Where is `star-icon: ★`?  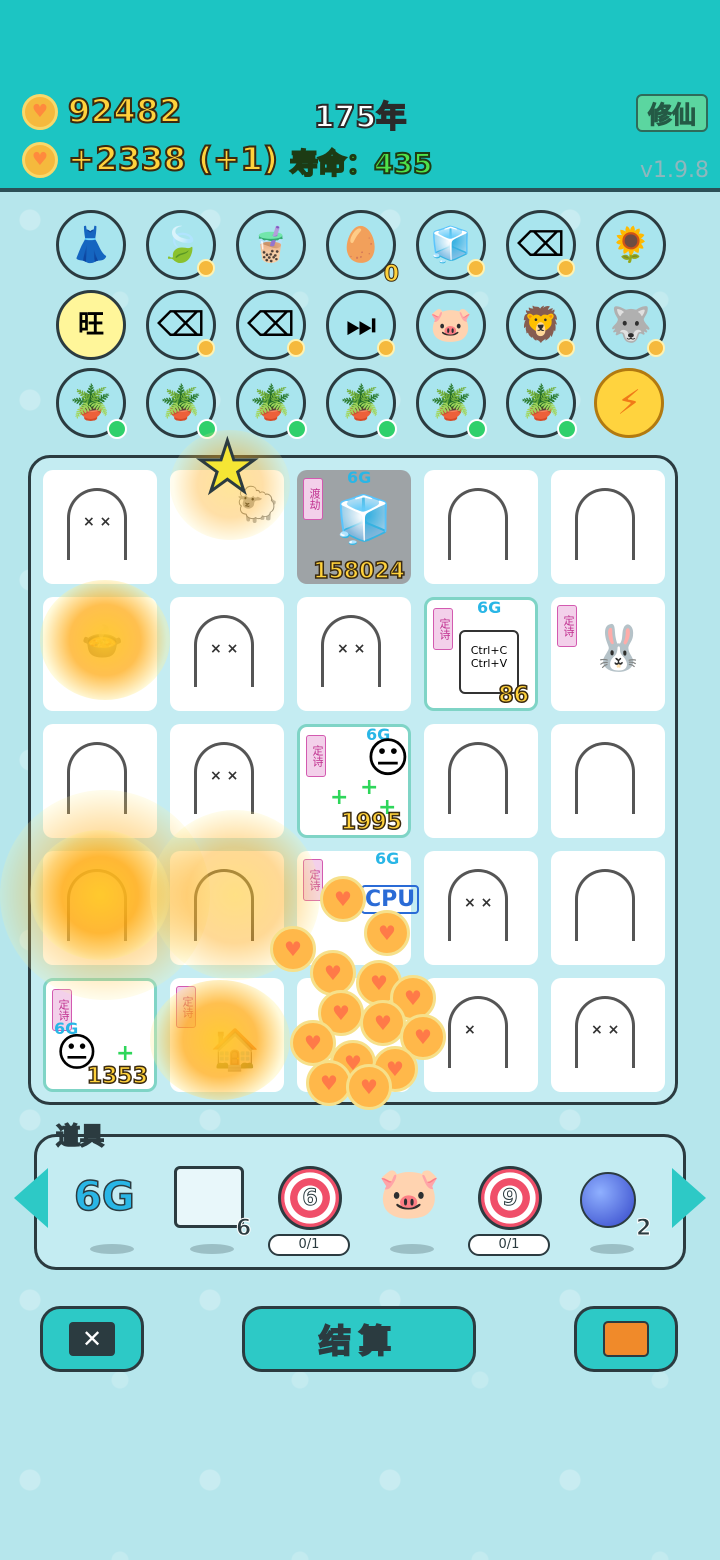 star-icon: ★ is located at coordinates (228, 467).